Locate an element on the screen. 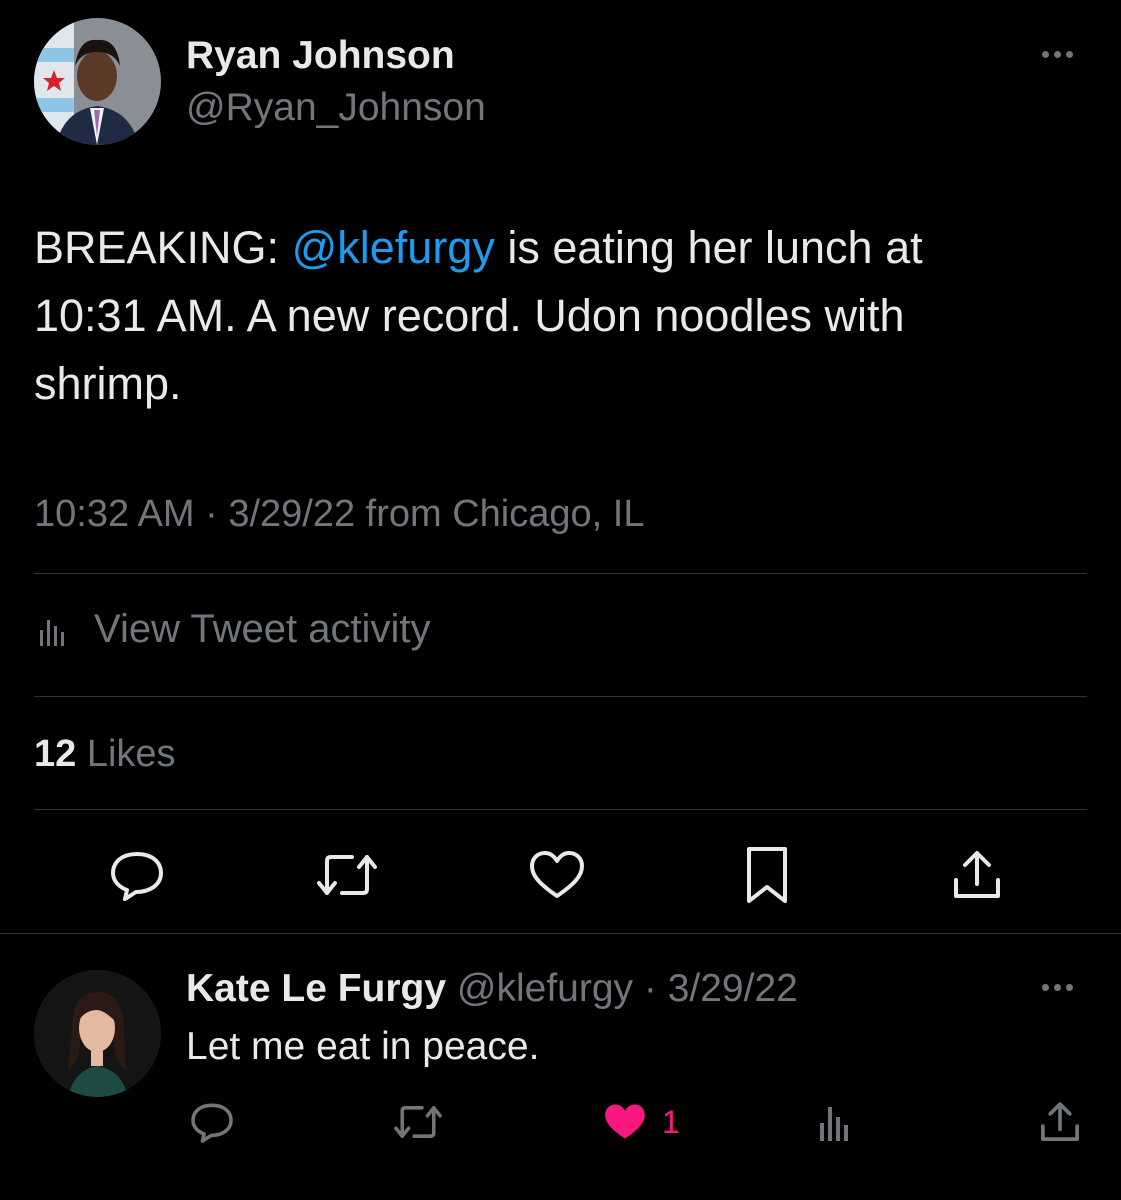  reply-author-avatar is located at coordinates (97, 1033).